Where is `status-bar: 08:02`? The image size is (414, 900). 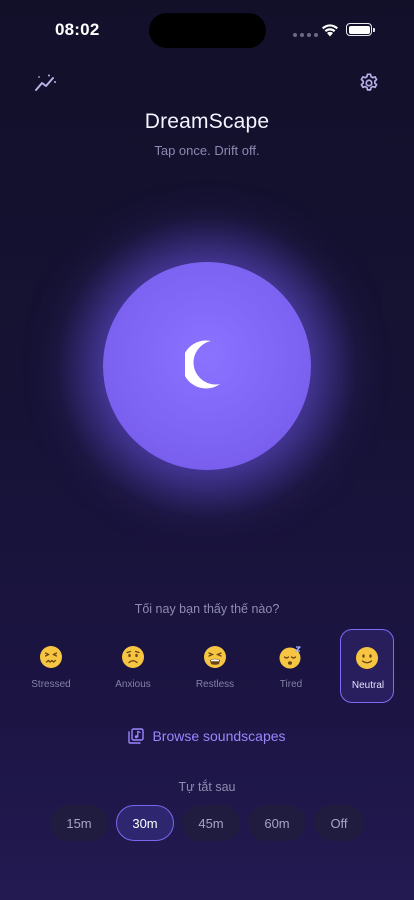 status-bar: 08:02 is located at coordinates (207, 30).